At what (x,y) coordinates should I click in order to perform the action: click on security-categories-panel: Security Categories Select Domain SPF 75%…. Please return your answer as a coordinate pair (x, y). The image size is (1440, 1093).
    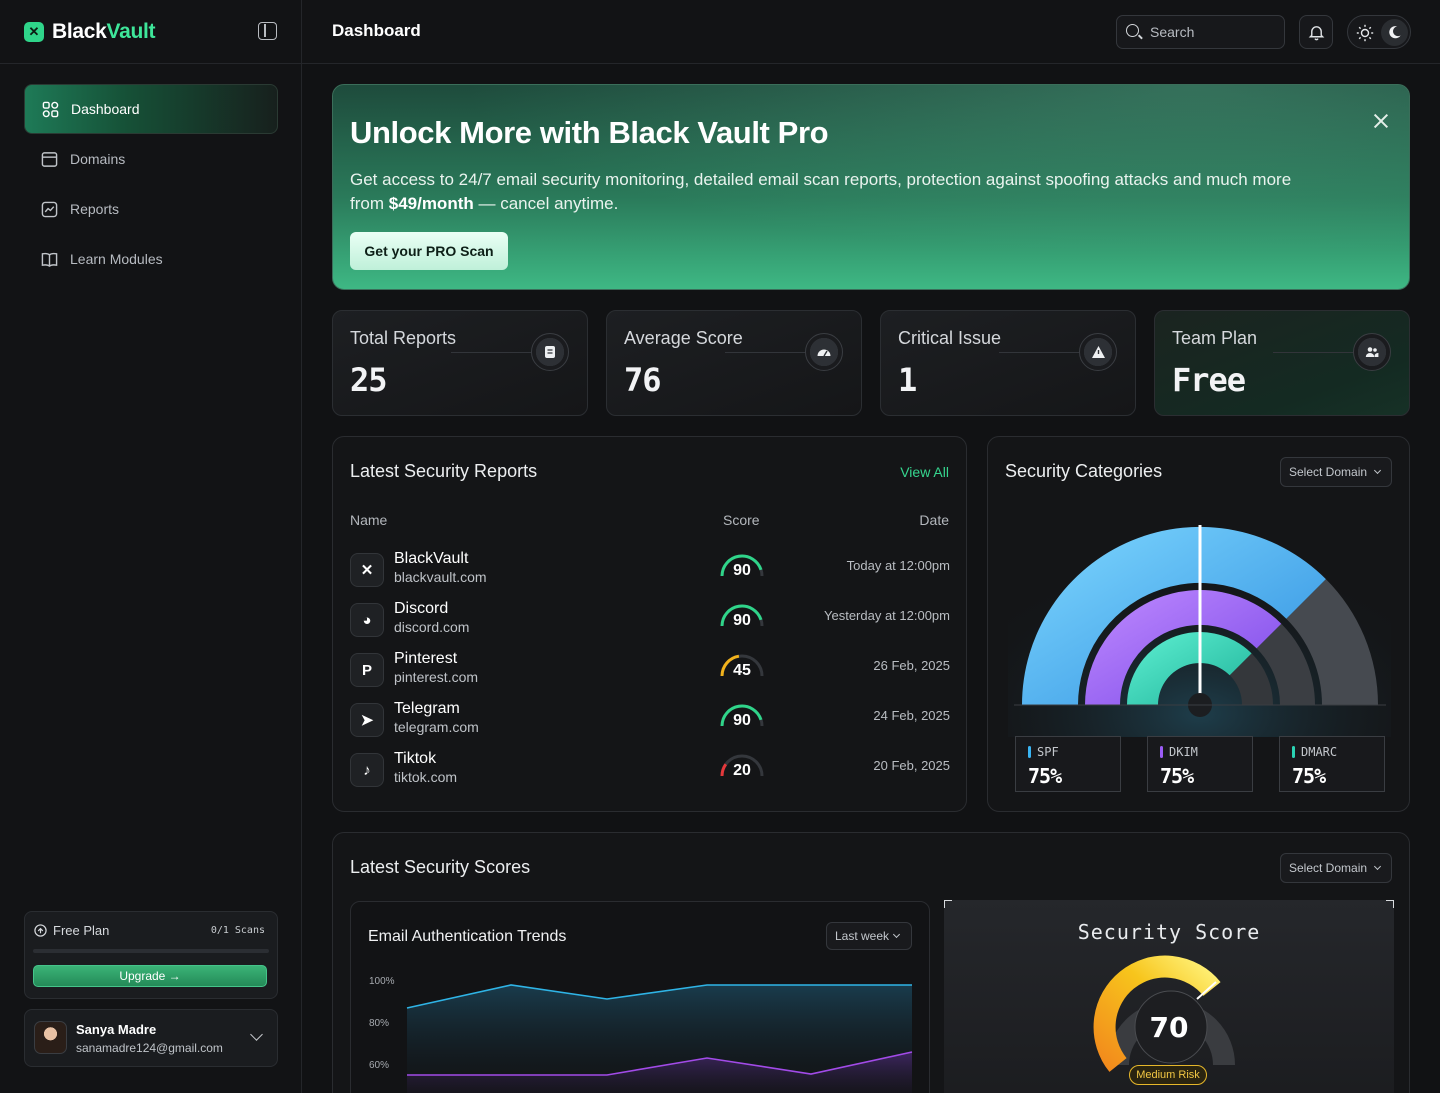
    Looking at the image, I should click on (1198, 624).